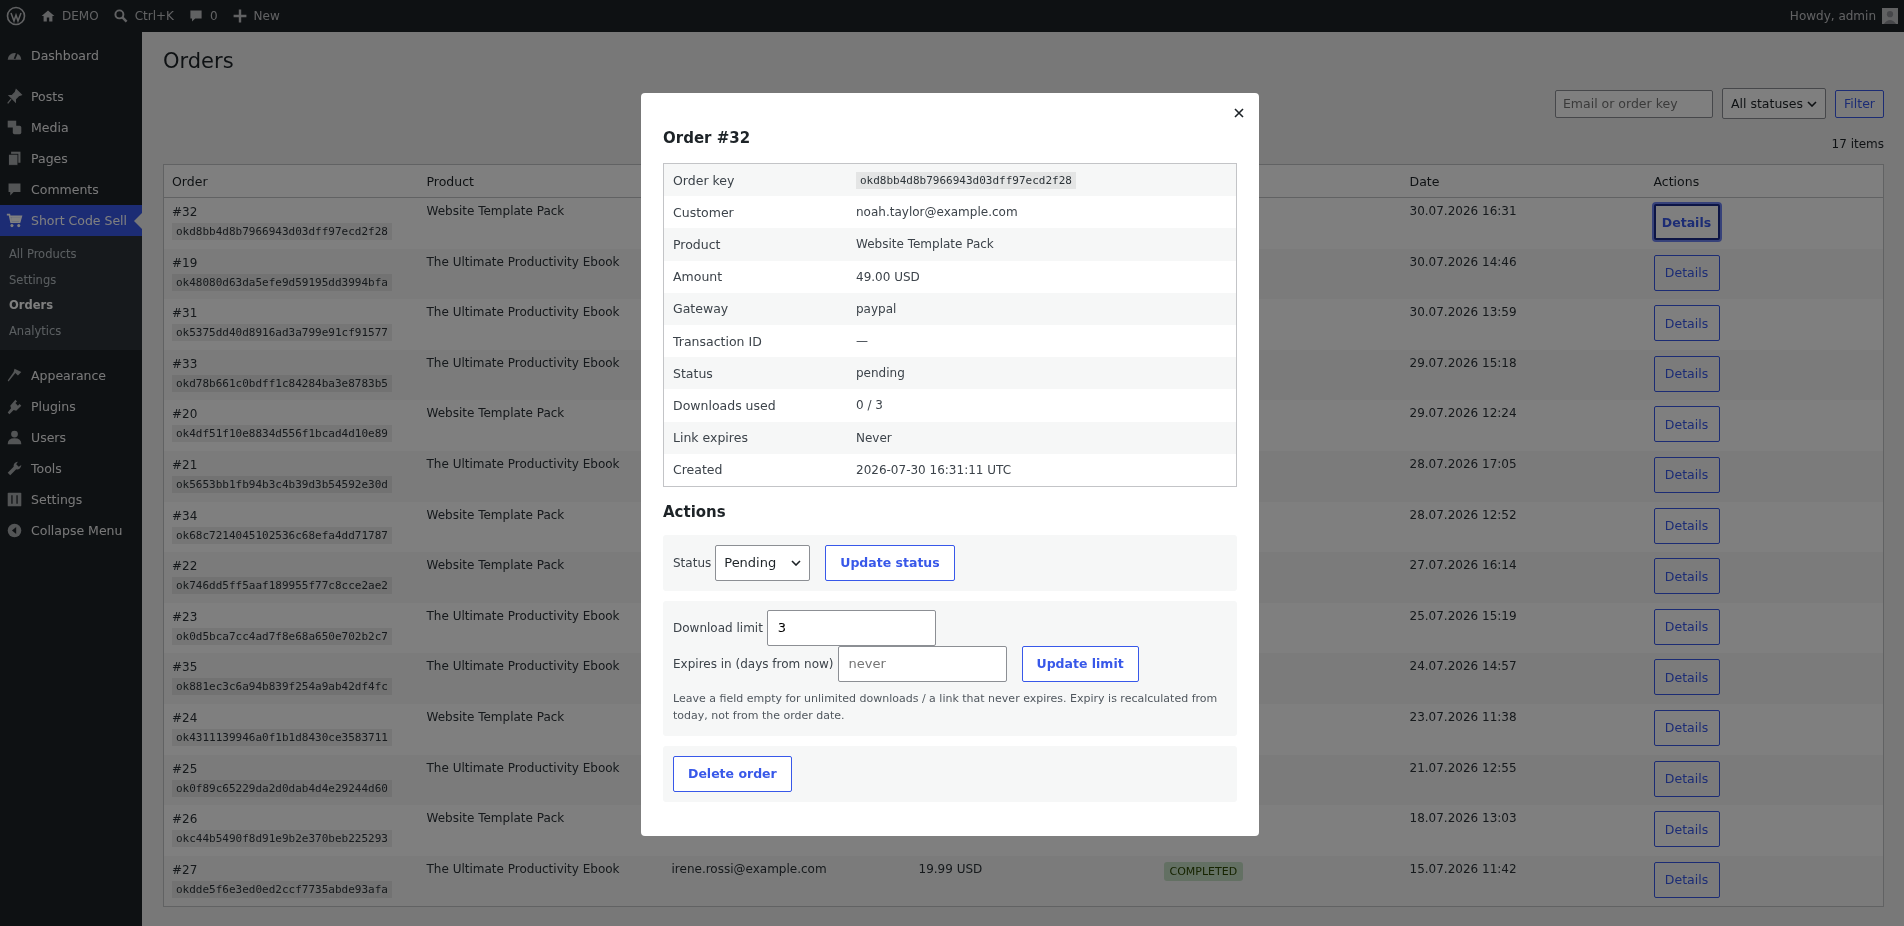 This screenshot has width=1904, height=926. Describe the element at coordinates (14, 220) in the screenshot. I see `cart-icon` at that location.